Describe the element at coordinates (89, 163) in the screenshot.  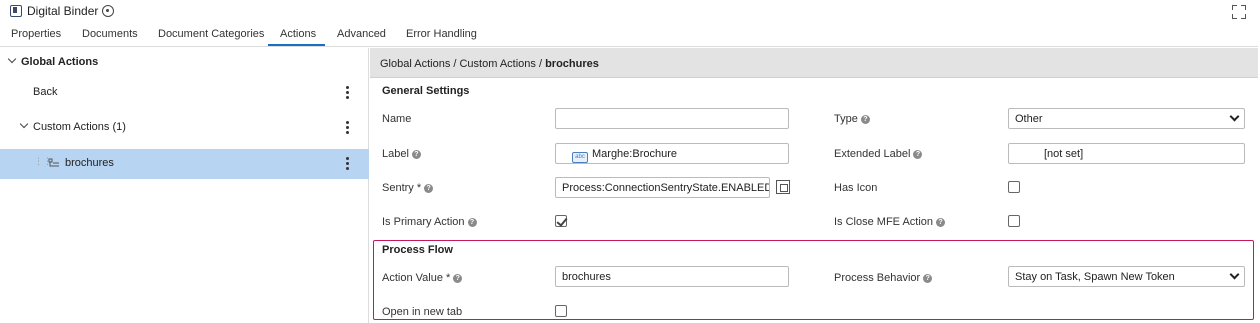
I see `tree-item-label: brochures` at that location.